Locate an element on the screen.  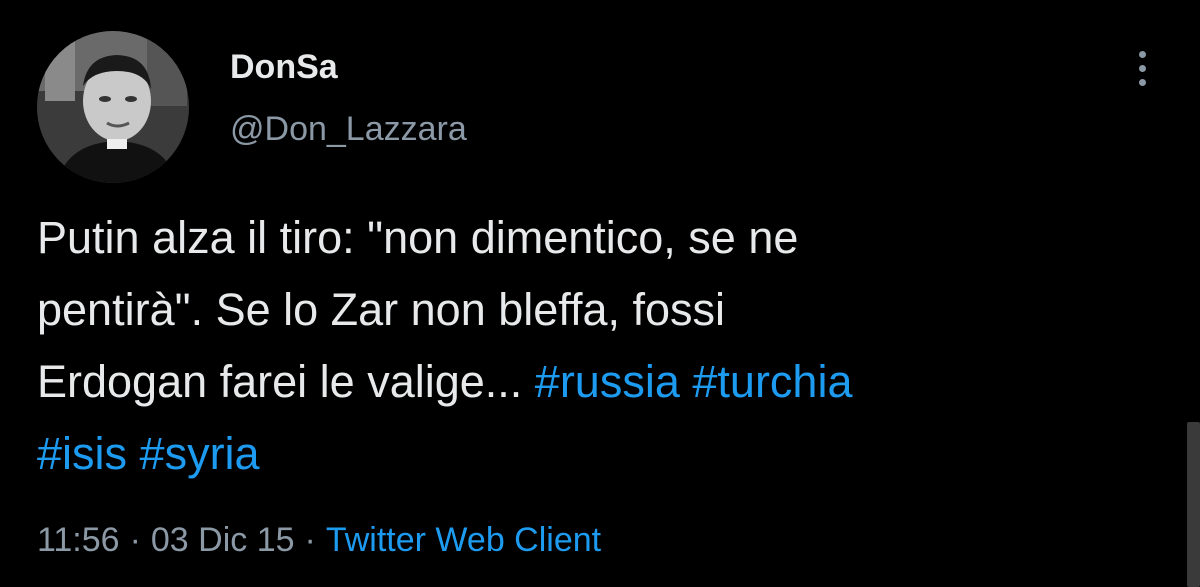
tweet-source-link: Twitter Web Client is located at coordinates (463, 540).